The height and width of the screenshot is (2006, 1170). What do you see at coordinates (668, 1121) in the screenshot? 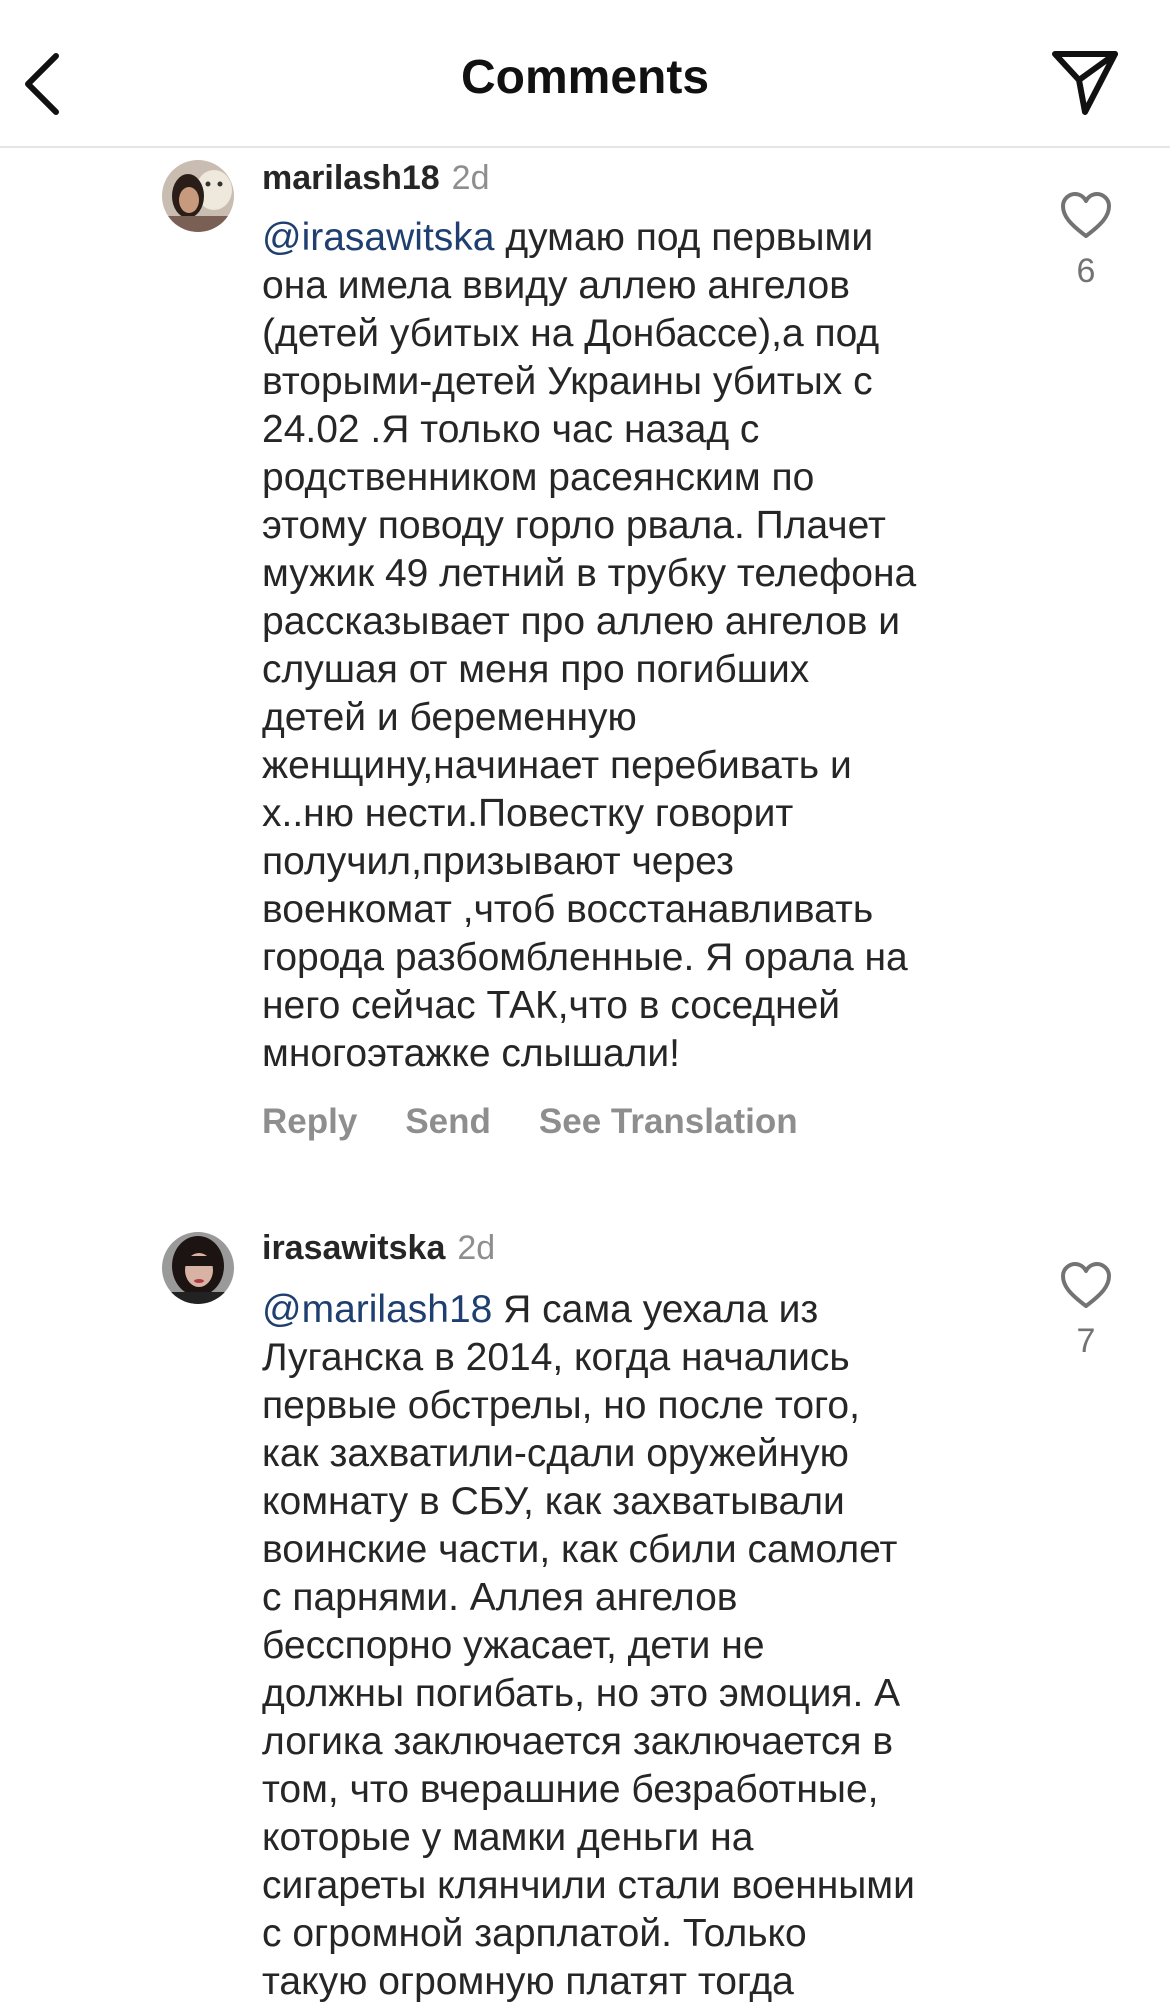
I see `see-translation-button: See Translation` at bounding box center [668, 1121].